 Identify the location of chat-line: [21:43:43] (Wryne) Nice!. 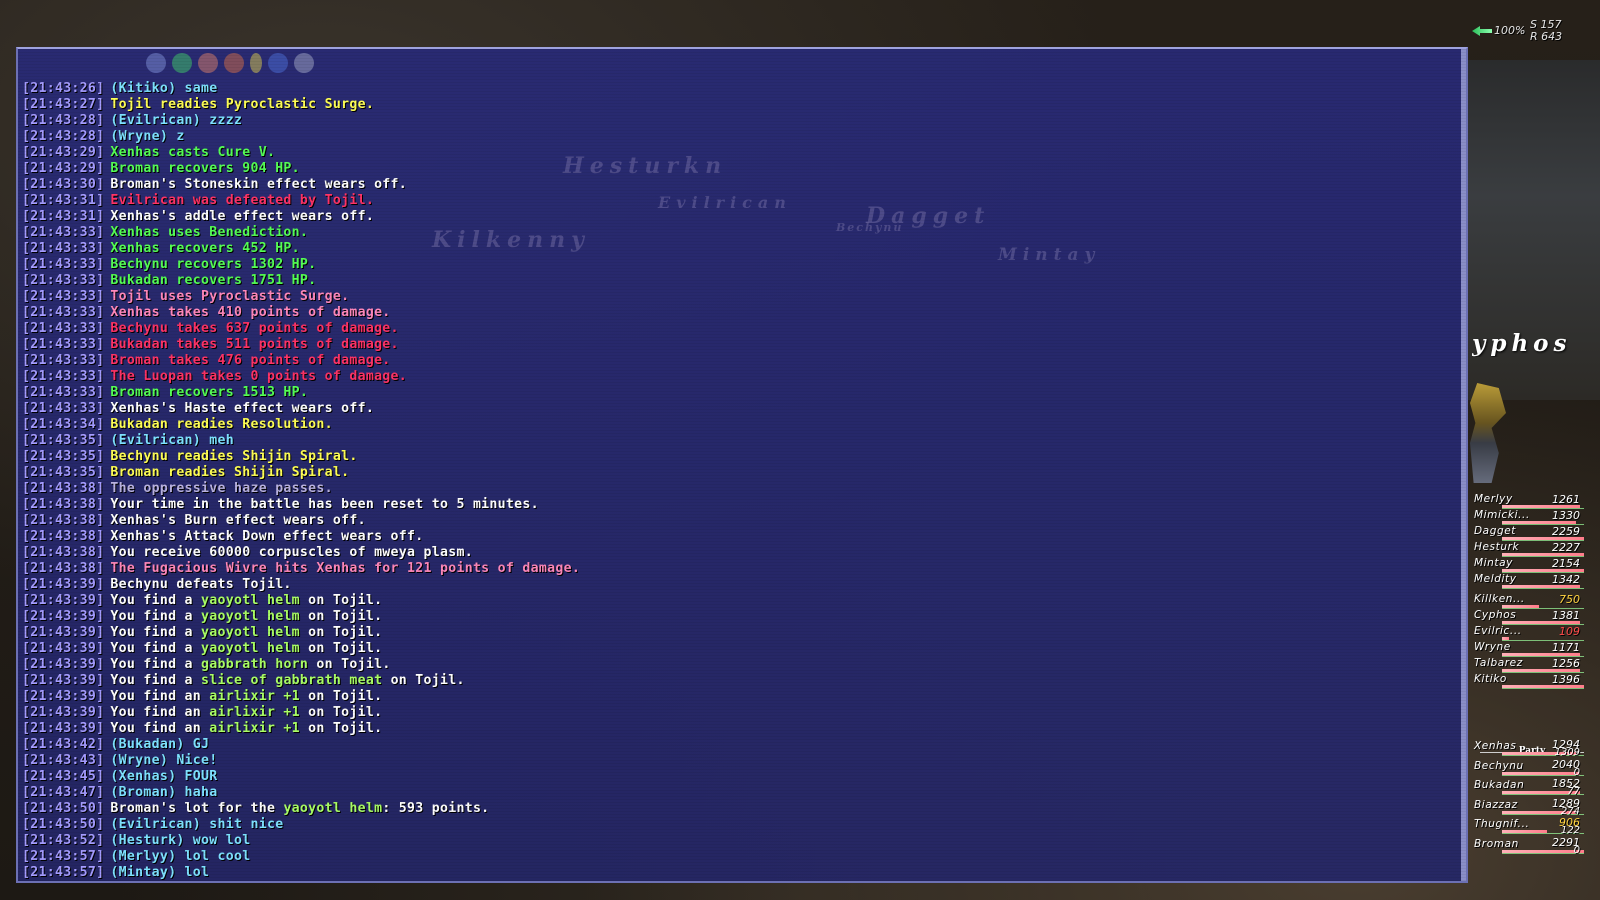
(739, 761).